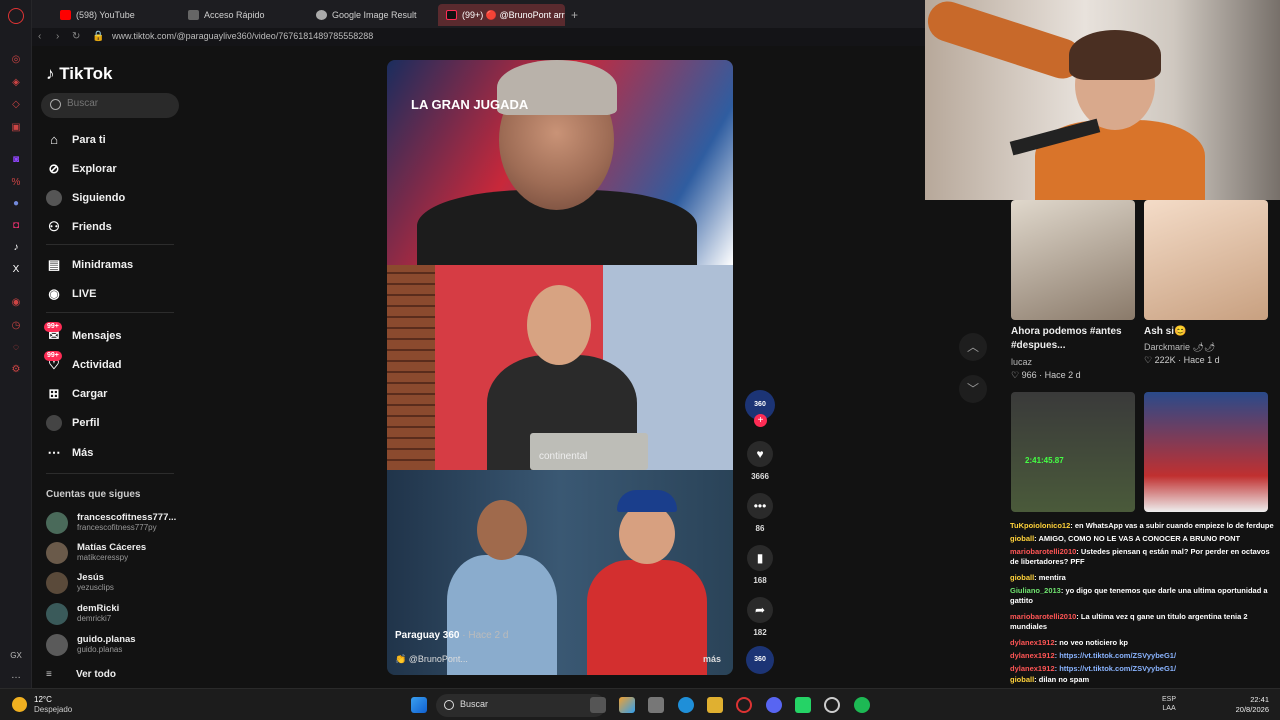  I want to click on nav-perfil: Perfil, so click(116, 423).